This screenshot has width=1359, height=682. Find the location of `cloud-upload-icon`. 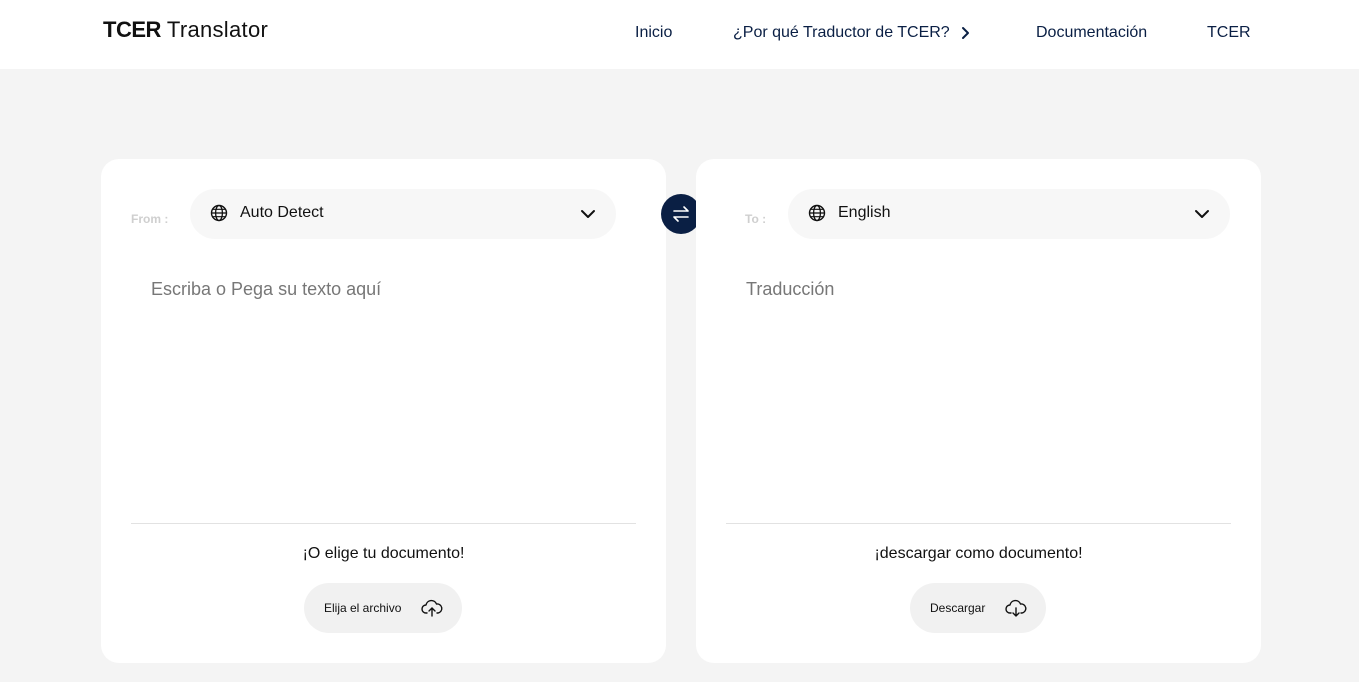

cloud-upload-icon is located at coordinates (432, 608).